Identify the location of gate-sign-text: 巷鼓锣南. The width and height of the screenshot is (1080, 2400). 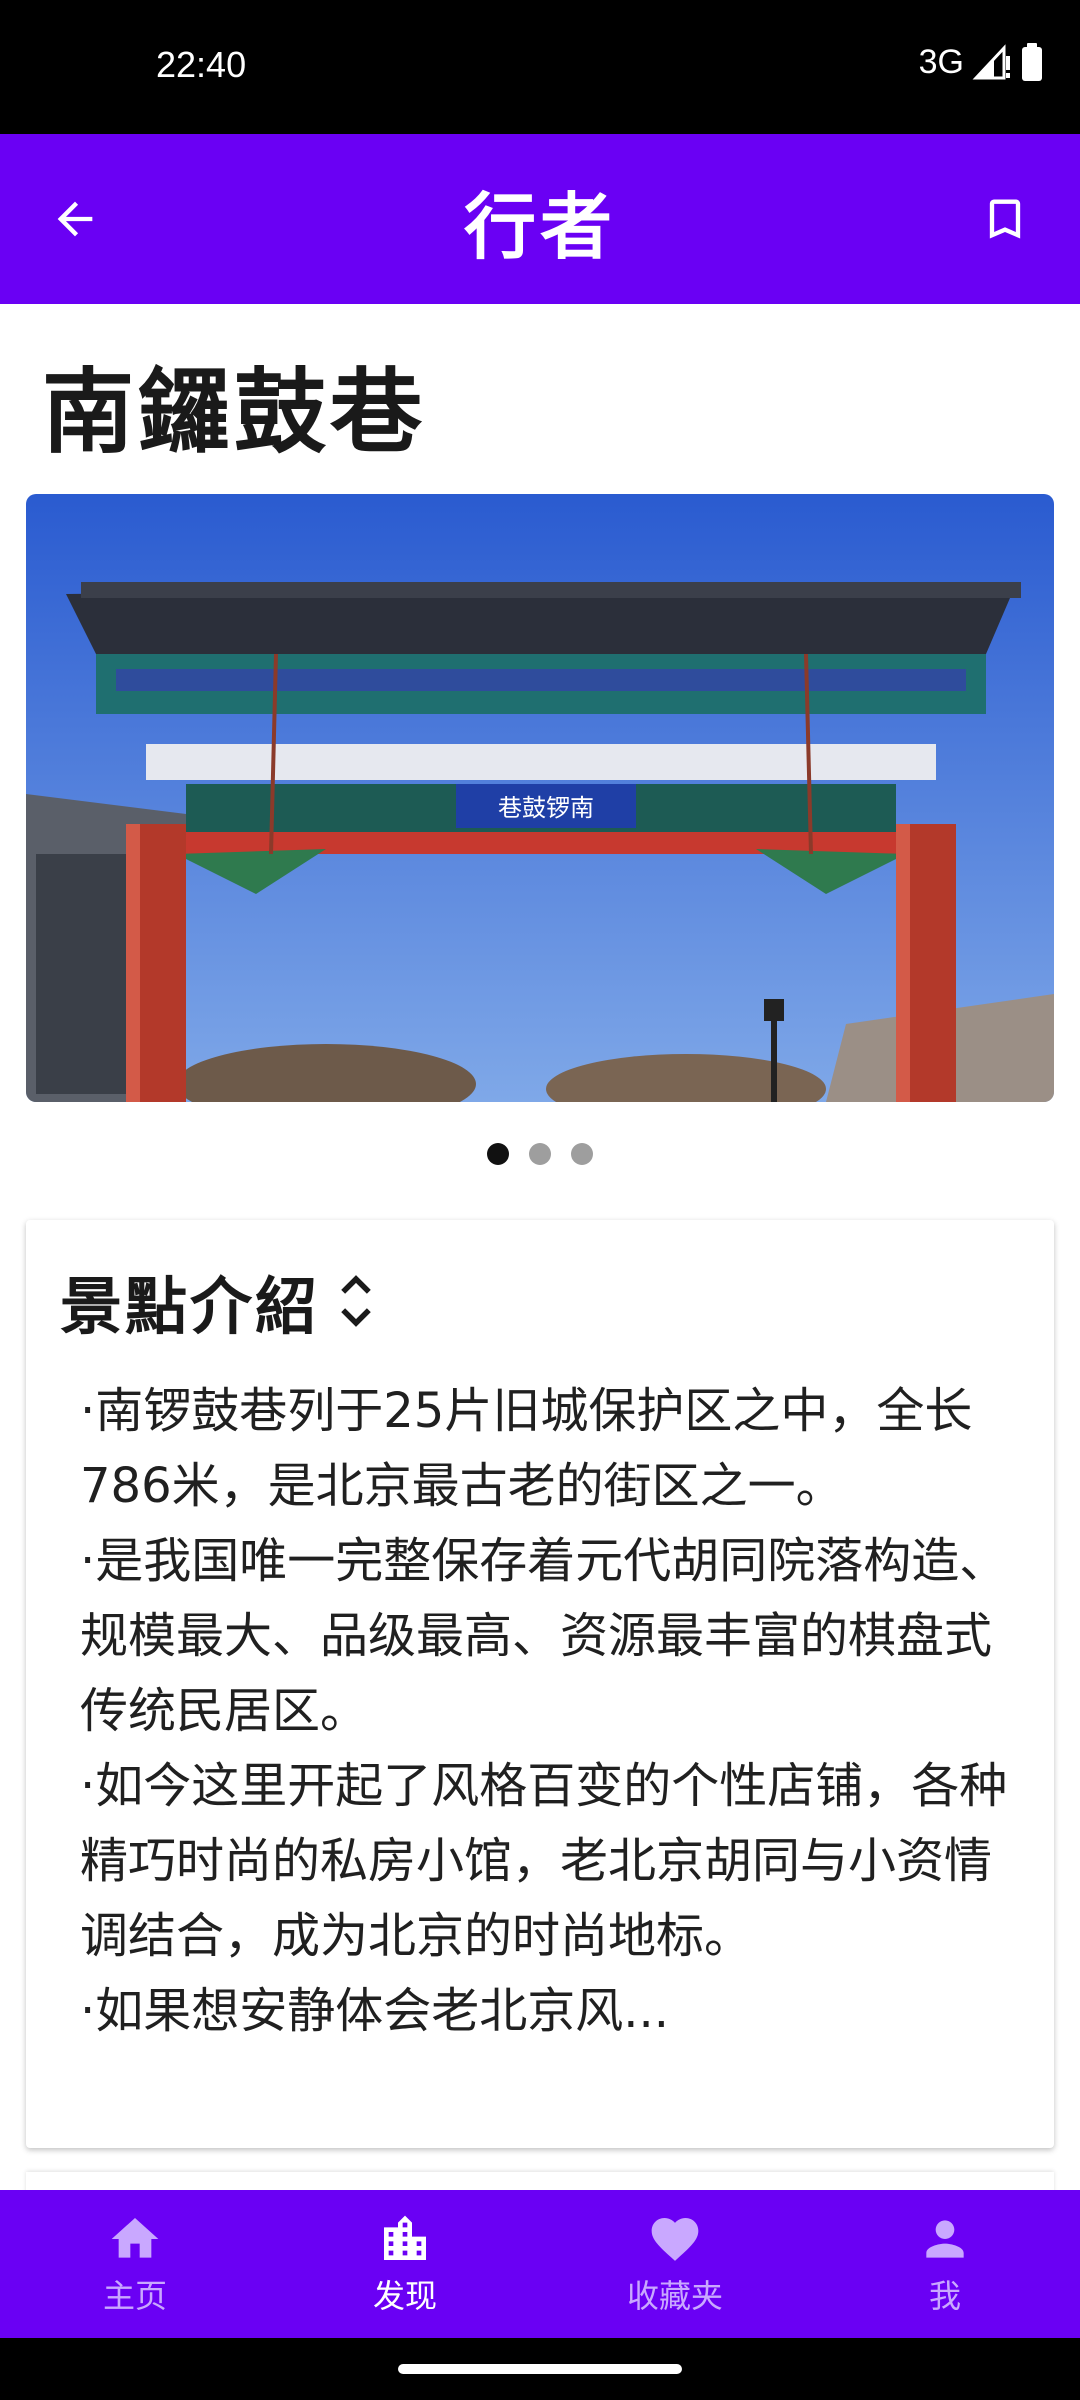
(546, 808).